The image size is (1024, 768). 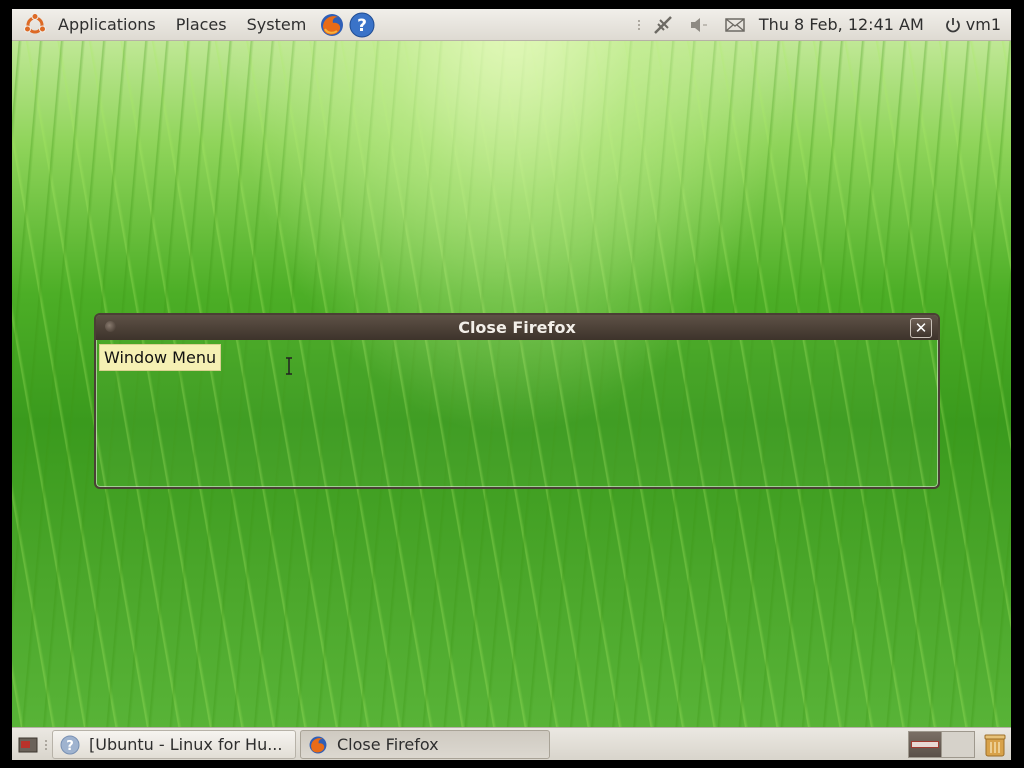 I want to click on power-icon, so click(x=952, y=24).